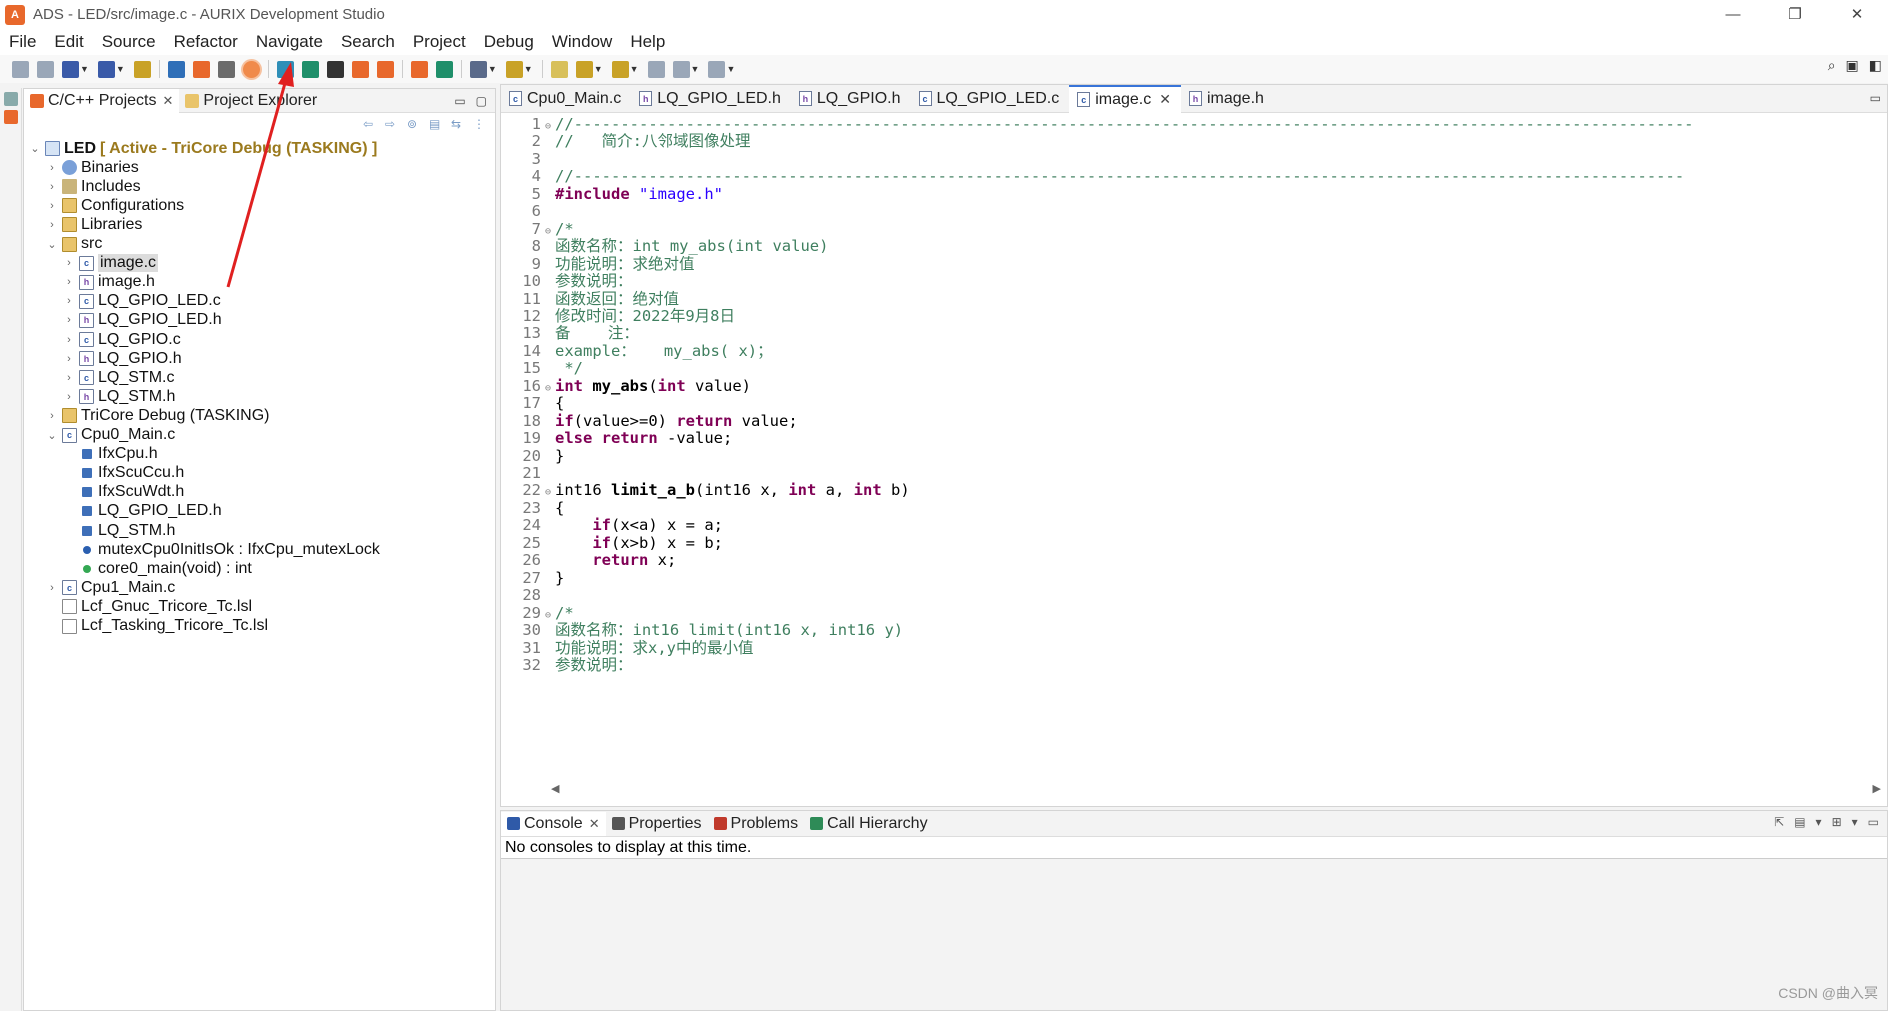 The height and width of the screenshot is (1011, 1888). What do you see at coordinates (335, 69) in the screenshot?
I see `help-icon` at bounding box center [335, 69].